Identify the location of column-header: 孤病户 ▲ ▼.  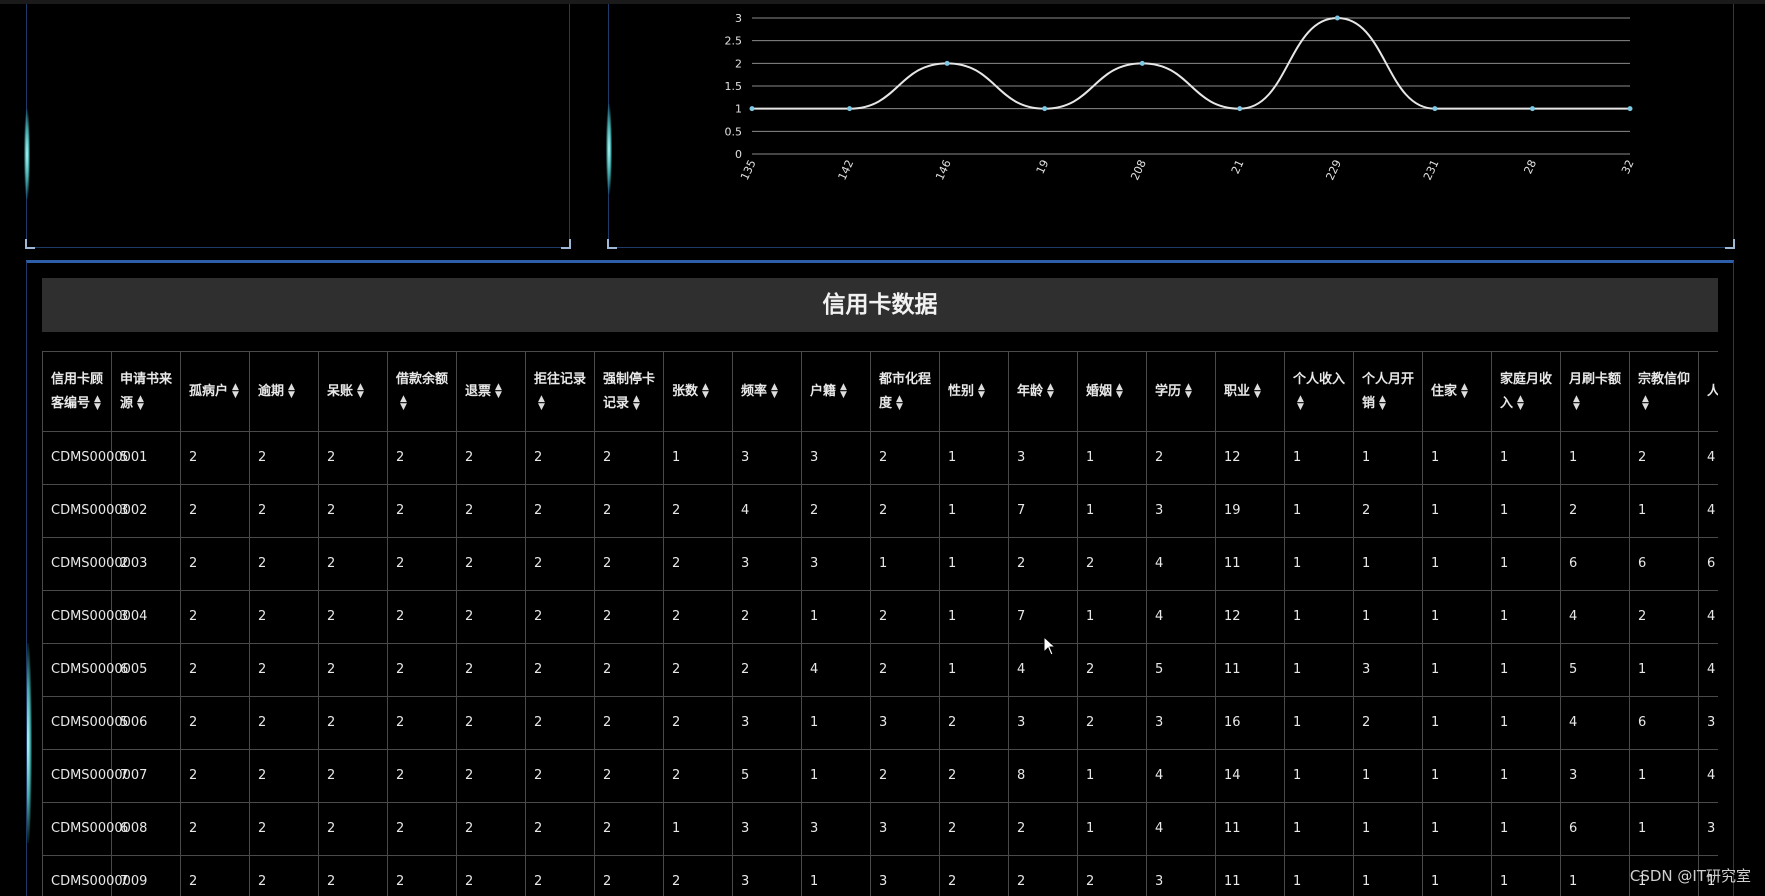
(215, 391).